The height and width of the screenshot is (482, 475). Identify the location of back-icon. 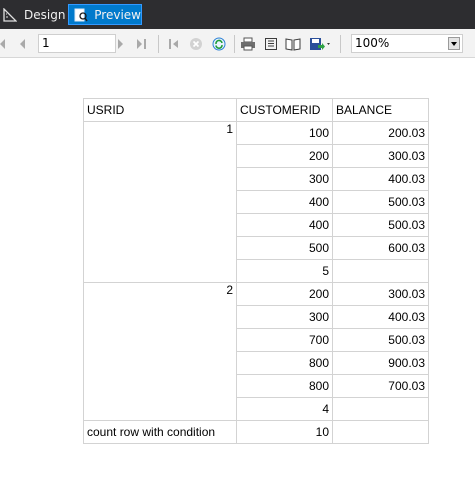
(174, 44).